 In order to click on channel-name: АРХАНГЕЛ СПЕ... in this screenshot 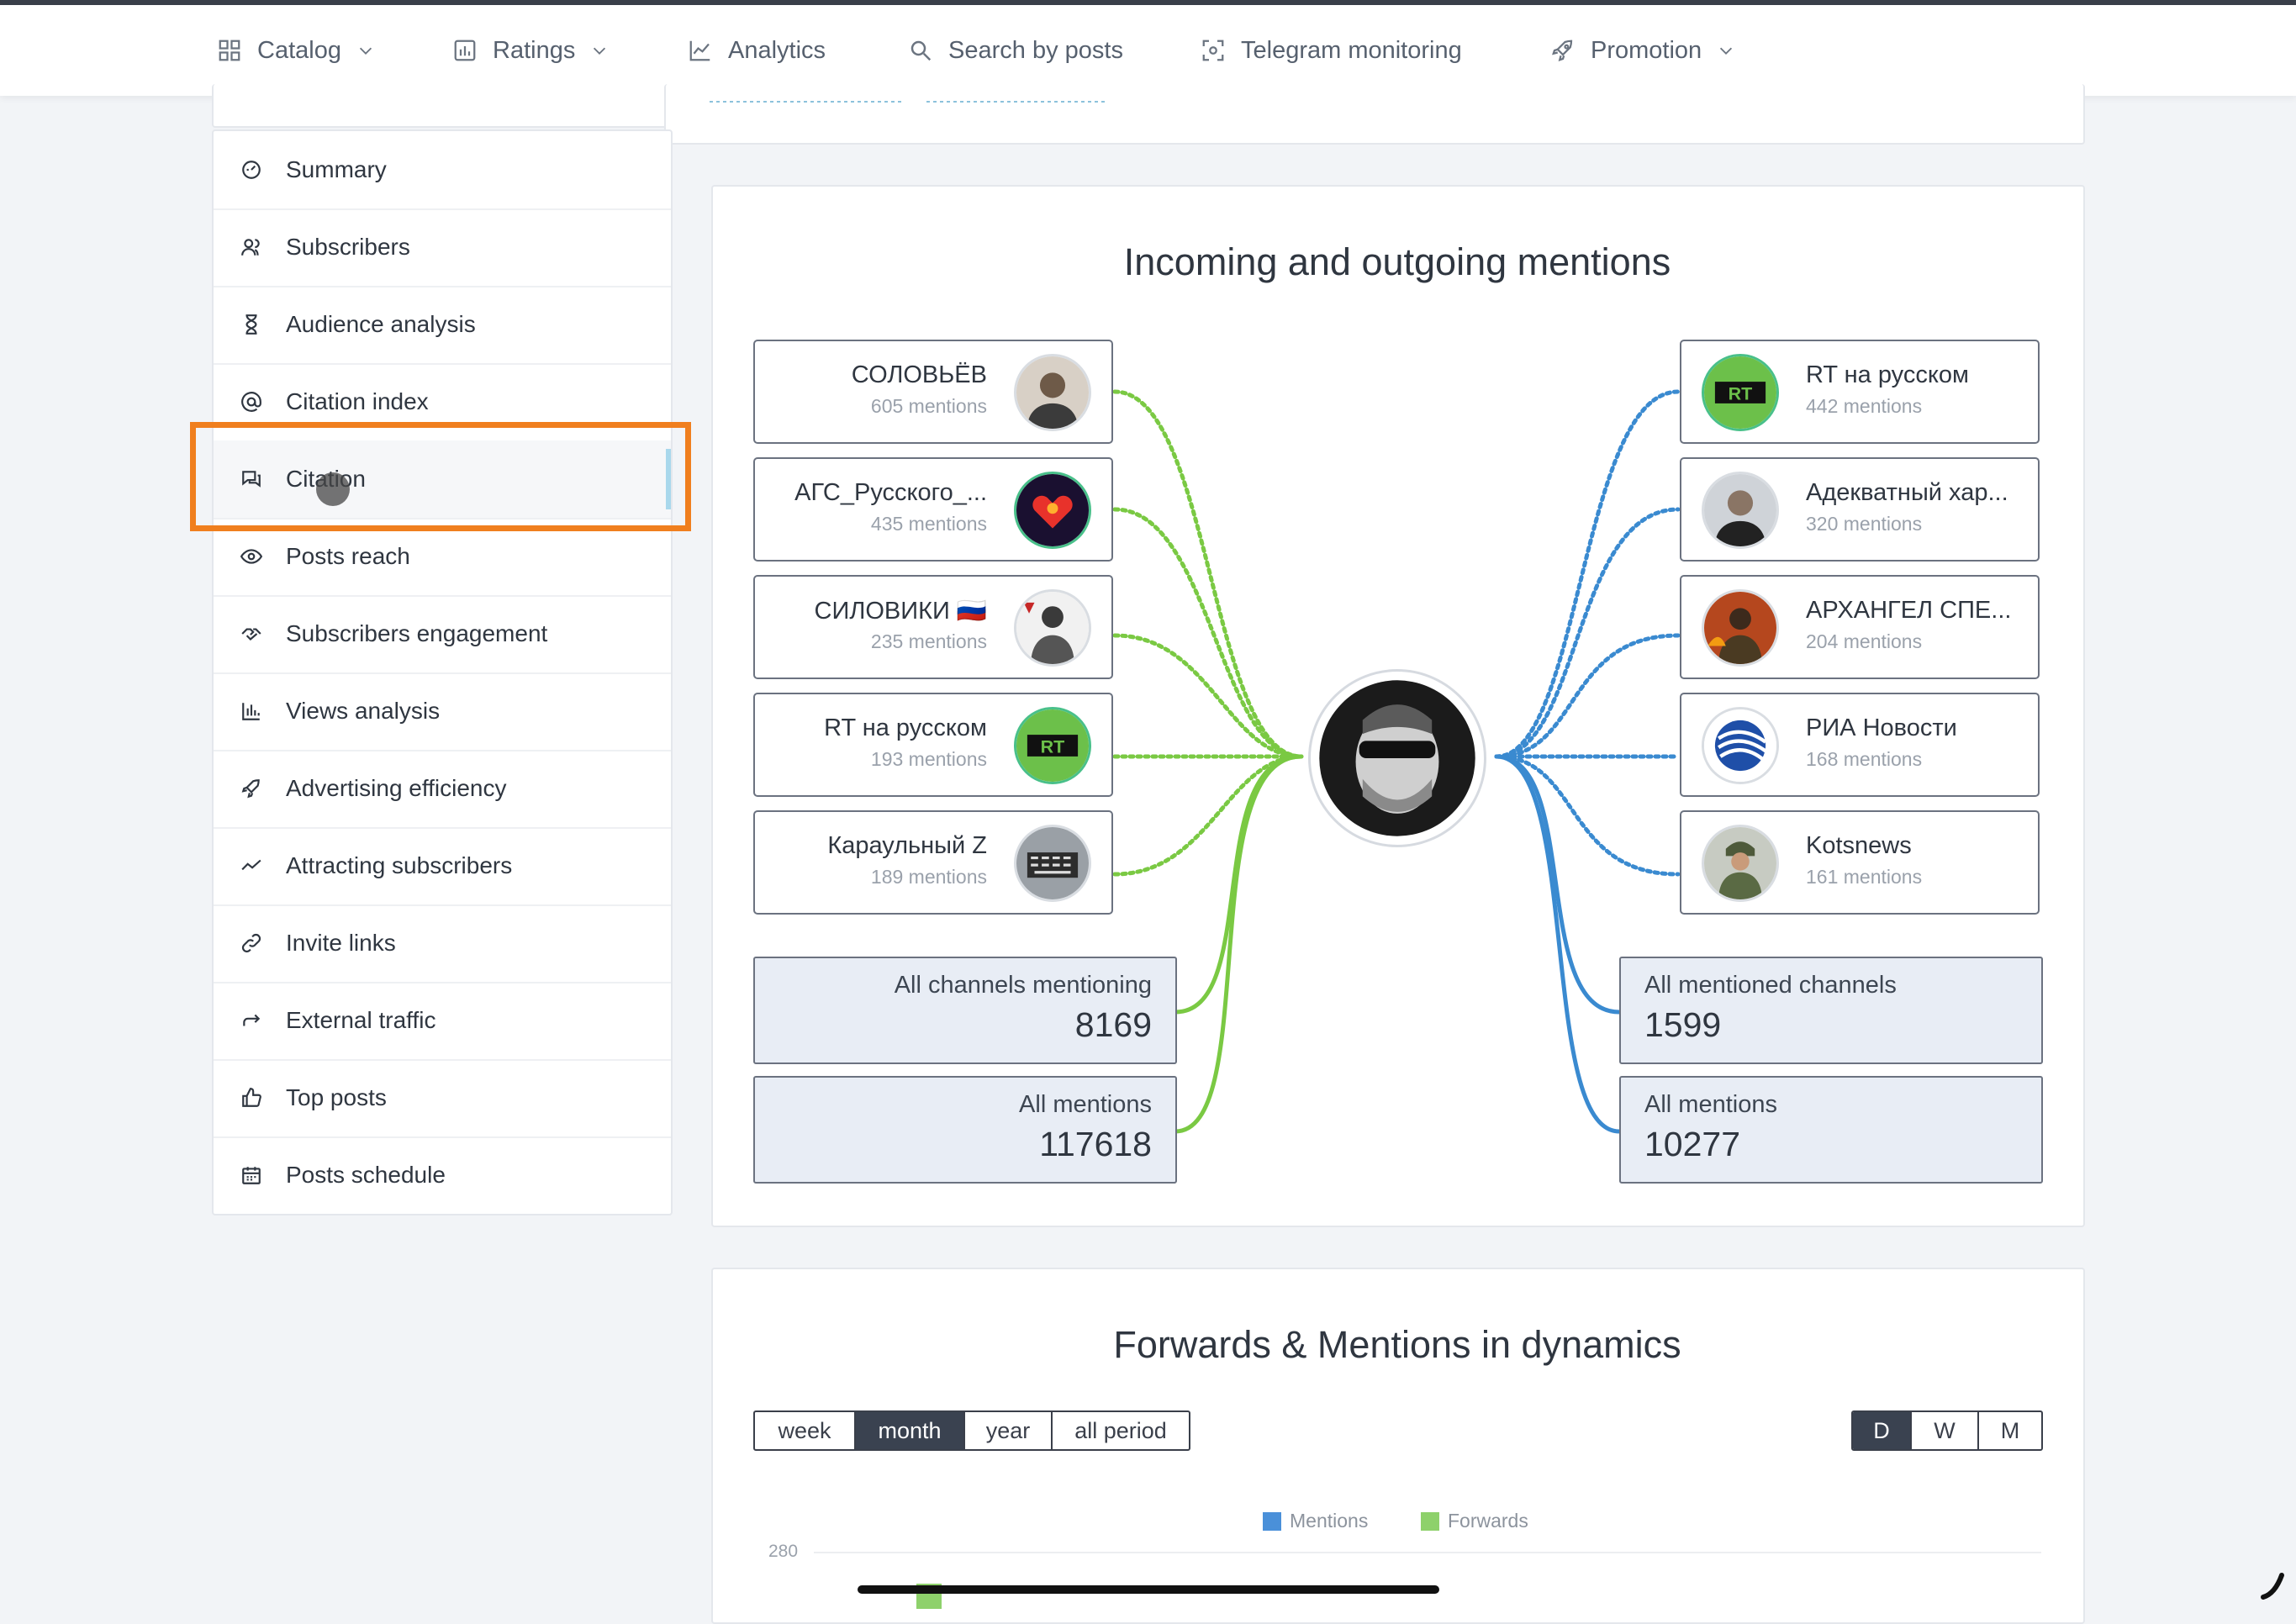, I will do `click(1909, 610)`.